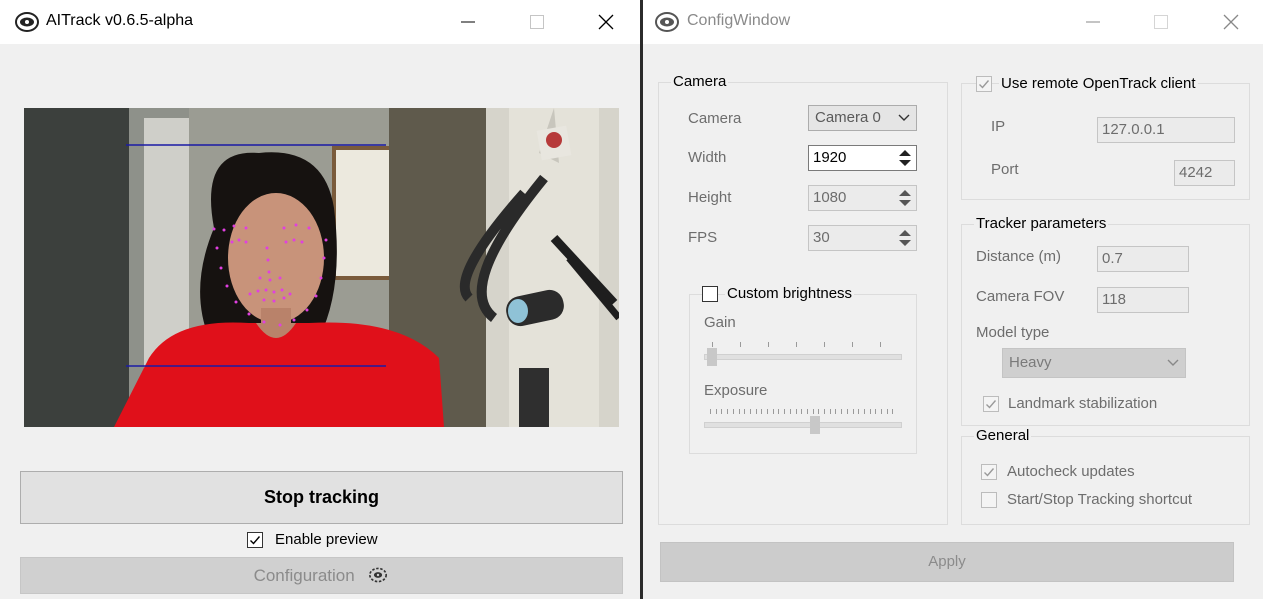 The height and width of the screenshot is (599, 1263). What do you see at coordinates (803, 420) in the screenshot?
I see `exposure-slider` at bounding box center [803, 420].